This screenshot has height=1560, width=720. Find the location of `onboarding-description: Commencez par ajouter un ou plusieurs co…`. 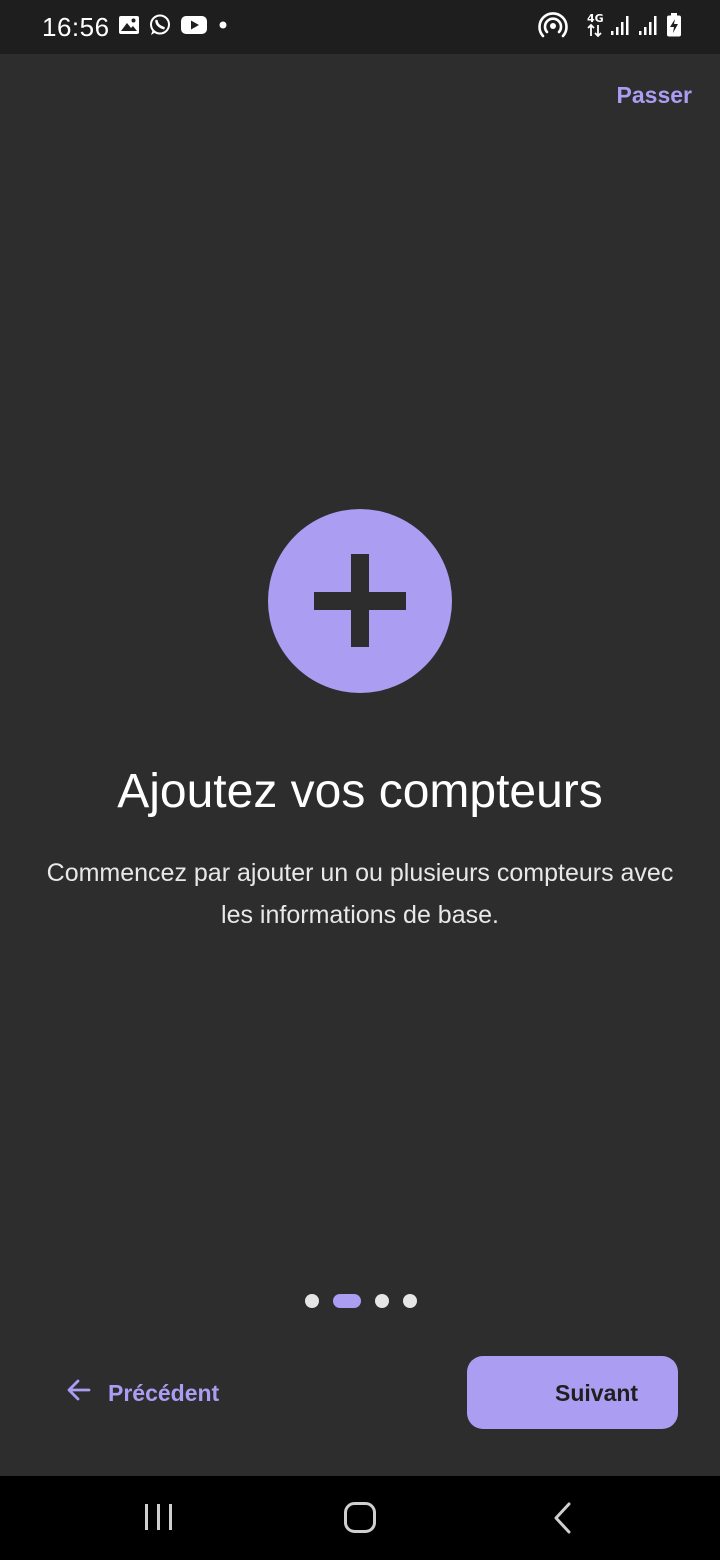

onboarding-description: Commencez par ajouter un ou plusieurs co… is located at coordinates (360, 894).